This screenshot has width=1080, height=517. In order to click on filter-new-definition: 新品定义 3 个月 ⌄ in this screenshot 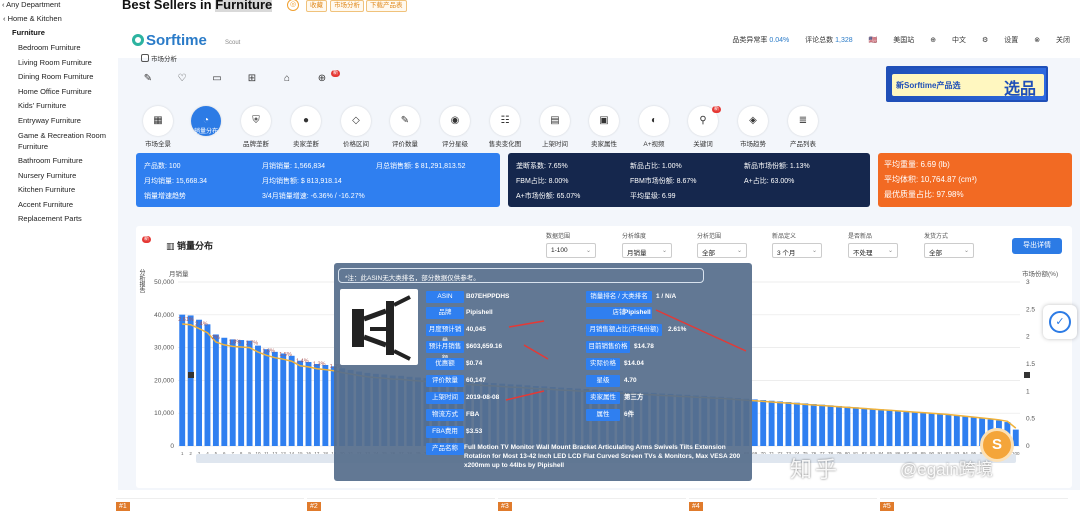, I will do `click(797, 244)`.